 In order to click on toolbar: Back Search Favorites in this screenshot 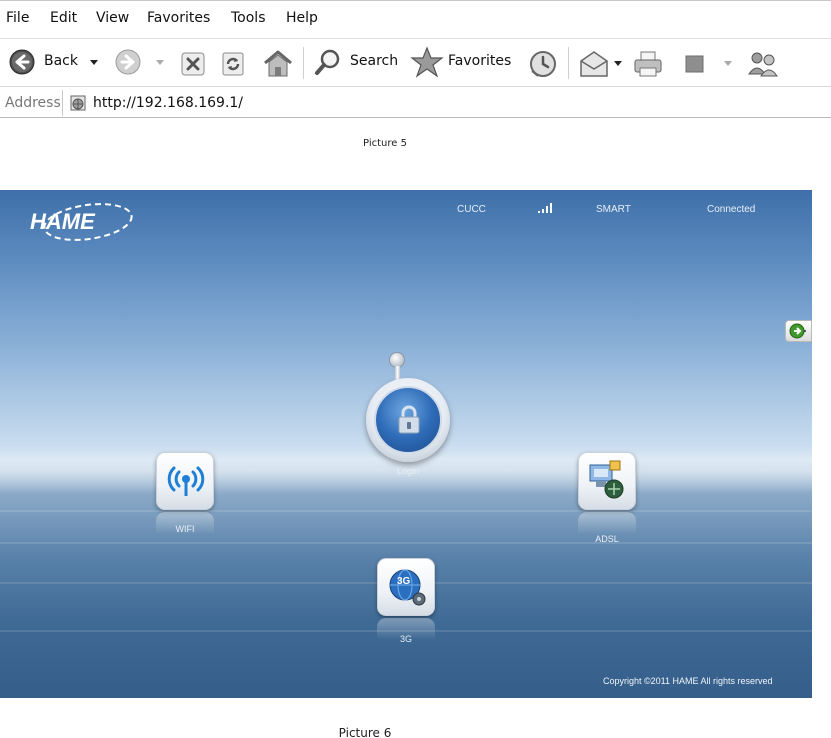, I will do `click(415, 62)`.